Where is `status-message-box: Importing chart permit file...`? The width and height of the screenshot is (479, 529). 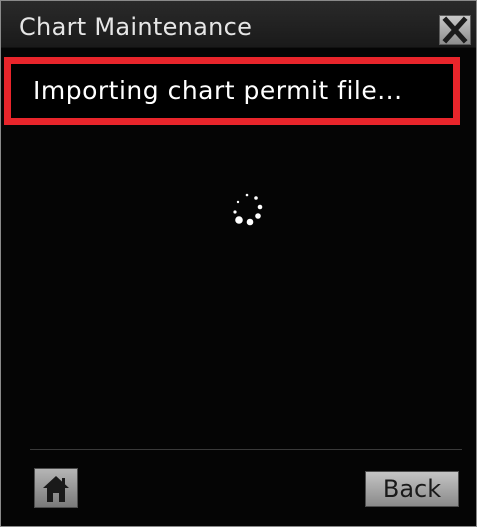 status-message-box: Importing chart permit file... is located at coordinates (232, 91).